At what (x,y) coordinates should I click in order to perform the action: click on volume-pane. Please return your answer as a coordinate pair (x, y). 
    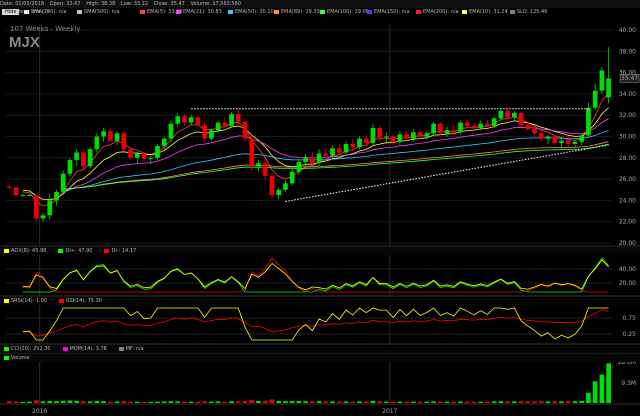
    Looking at the image, I should click on (309, 383).